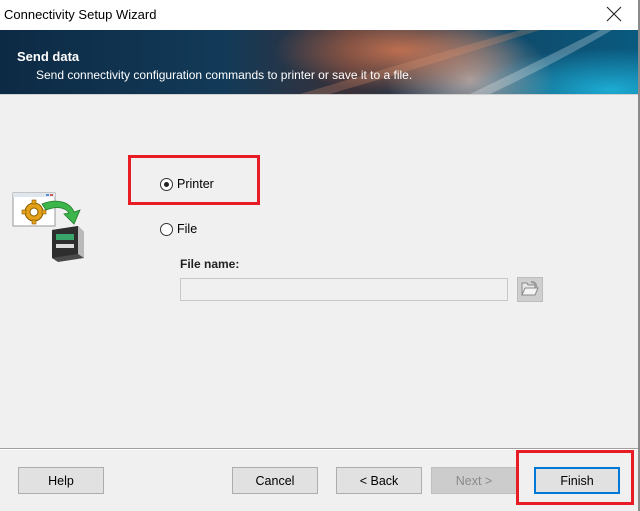 Image resolution: width=640 pixels, height=511 pixels. What do you see at coordinates (319, 449) in the screenshot?
I see `footer-divider-highlight` at bounding box center [319, 449].